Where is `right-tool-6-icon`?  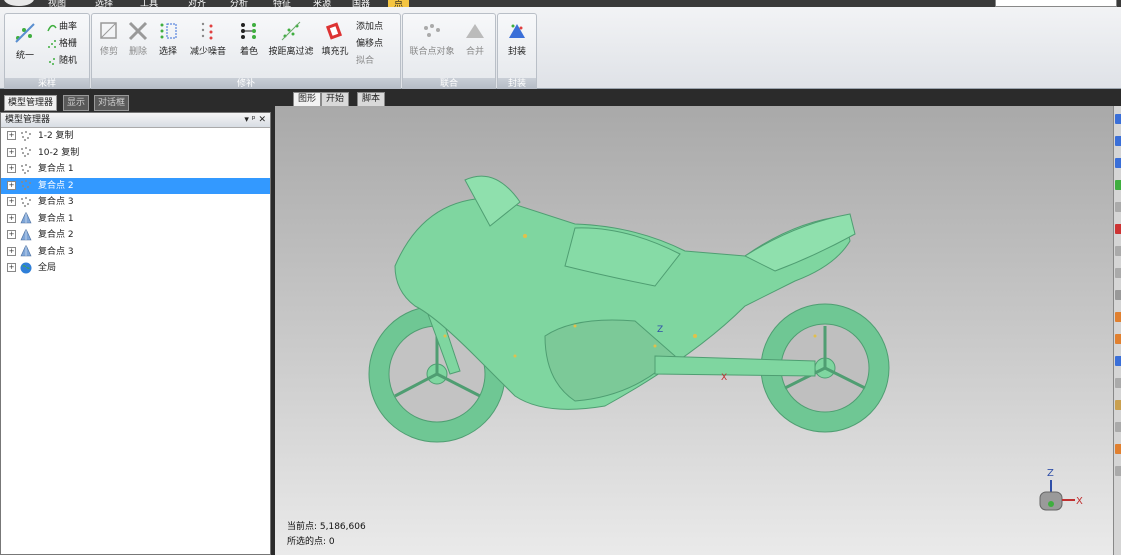 right-tool-6-icon is located at coordinates (1118, 229).